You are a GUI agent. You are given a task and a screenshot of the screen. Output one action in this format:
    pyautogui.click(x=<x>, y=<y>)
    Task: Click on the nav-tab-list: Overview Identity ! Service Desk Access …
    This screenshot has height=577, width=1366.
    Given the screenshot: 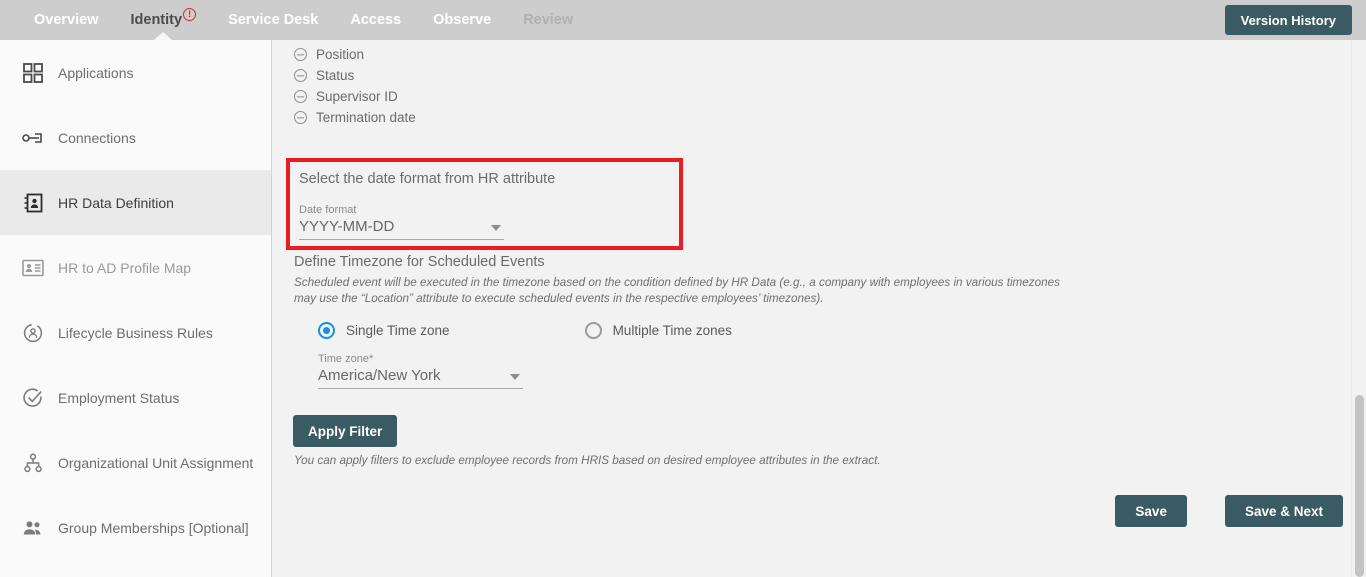 What is the action you would take?
    pyautogui.click(x=294, y=20)
    